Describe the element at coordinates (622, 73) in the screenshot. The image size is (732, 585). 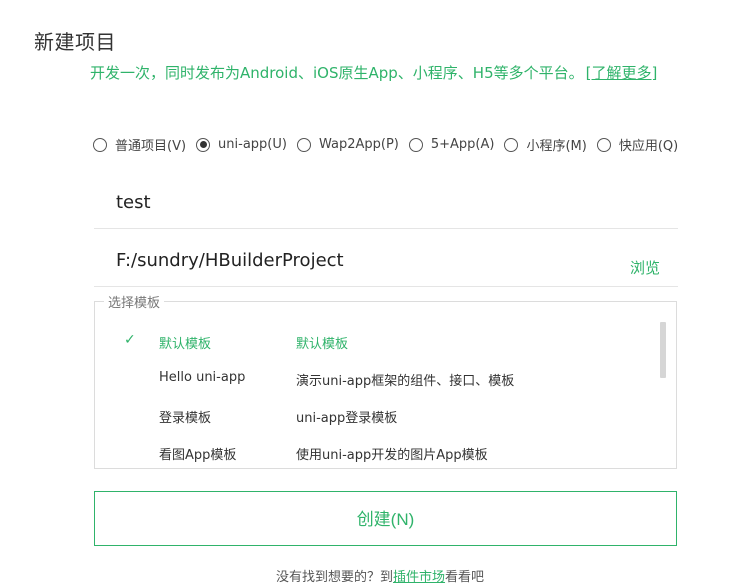
I see `learn-more-link: [了解更多]` at that location.